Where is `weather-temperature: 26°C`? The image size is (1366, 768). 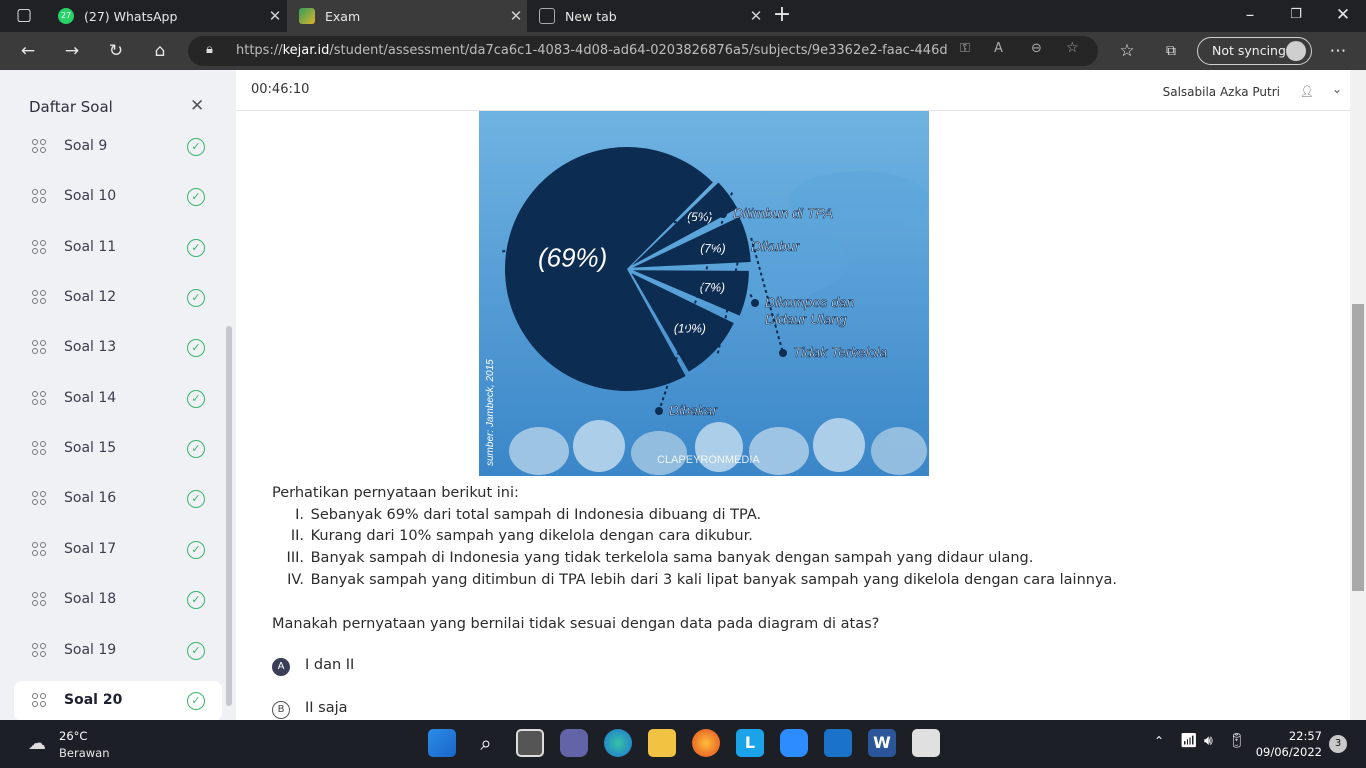
weather-temperature: 26°C is located at coordinates (73, 736).